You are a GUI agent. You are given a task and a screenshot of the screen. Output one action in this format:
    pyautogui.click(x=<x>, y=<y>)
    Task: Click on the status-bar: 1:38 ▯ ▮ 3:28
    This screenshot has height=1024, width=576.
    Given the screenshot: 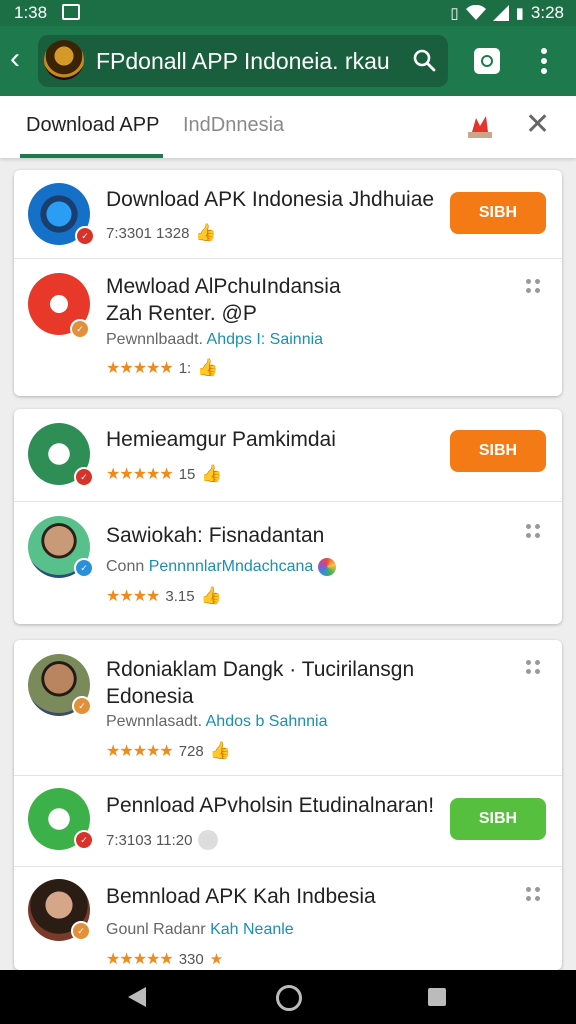 What is the action you would take?
    pyautogui.click(x=288, y=13)
    